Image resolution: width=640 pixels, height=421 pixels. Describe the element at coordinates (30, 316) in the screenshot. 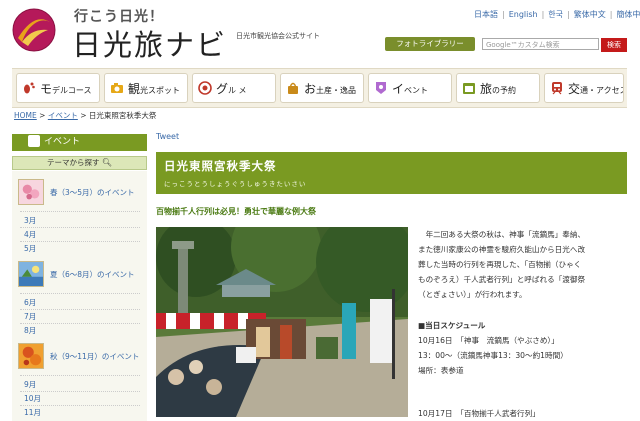

I see `month-link-july: 7月` at that location.